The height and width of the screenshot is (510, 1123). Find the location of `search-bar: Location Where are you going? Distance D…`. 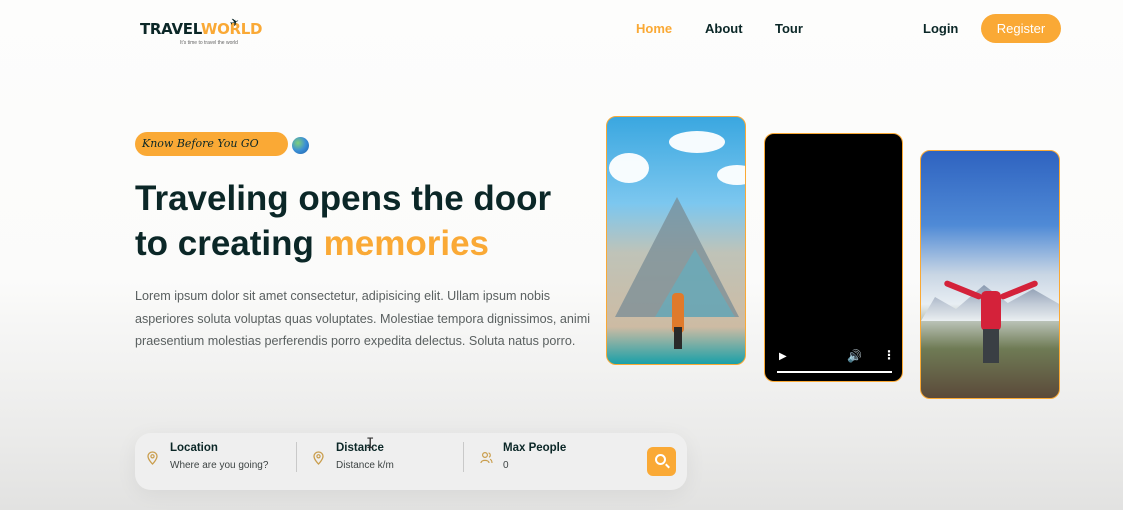

search-bar: Location Where are you going? Distance D… is located at coordinates (411, 461).